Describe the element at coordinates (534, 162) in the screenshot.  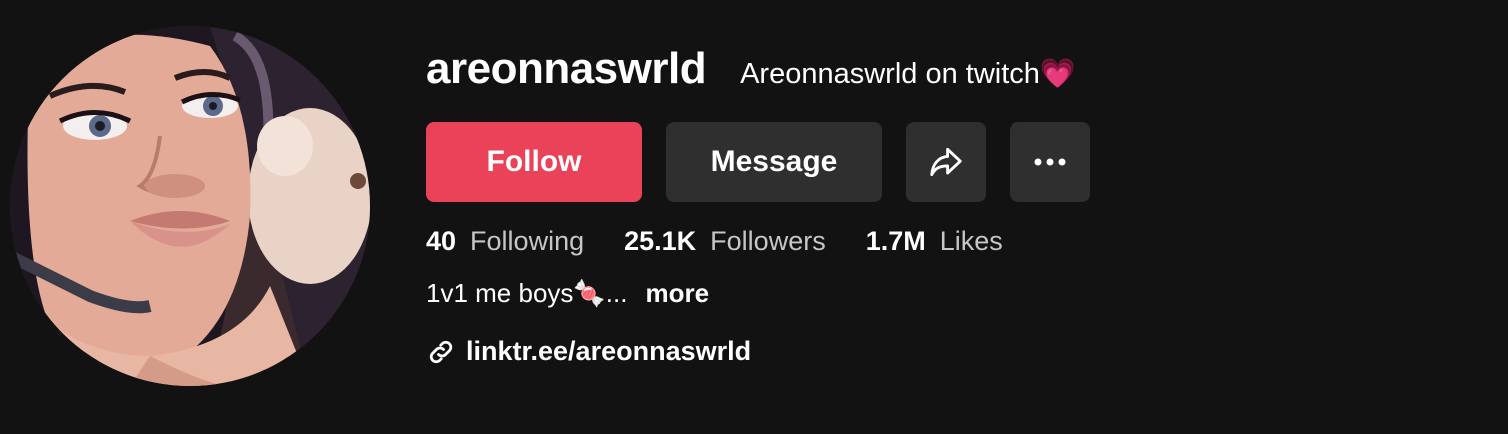
I see `follow-button: Follow` at that location.